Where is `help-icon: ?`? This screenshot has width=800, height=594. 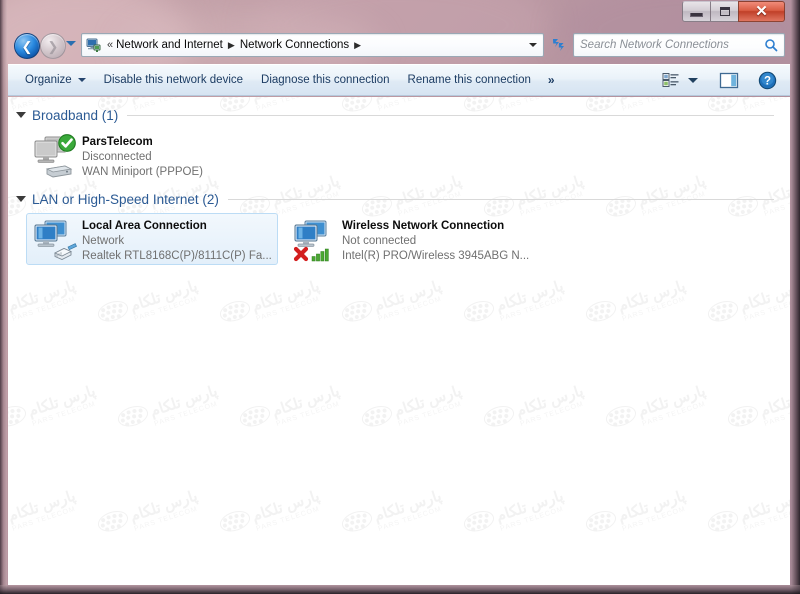 help-icon: ? is located at coordinates (767, 80).